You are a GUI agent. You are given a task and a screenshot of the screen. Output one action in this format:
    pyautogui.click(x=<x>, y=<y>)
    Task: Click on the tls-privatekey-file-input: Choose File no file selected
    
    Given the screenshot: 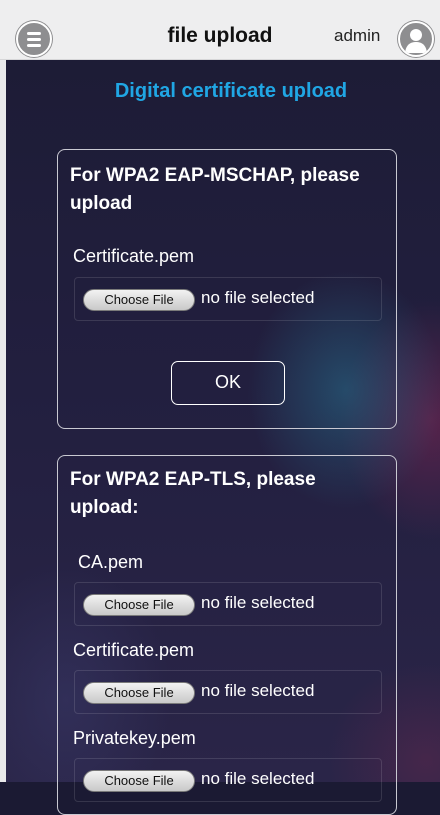 What is the action you would take?
    pyautogui.click(x=228, y=780)
    